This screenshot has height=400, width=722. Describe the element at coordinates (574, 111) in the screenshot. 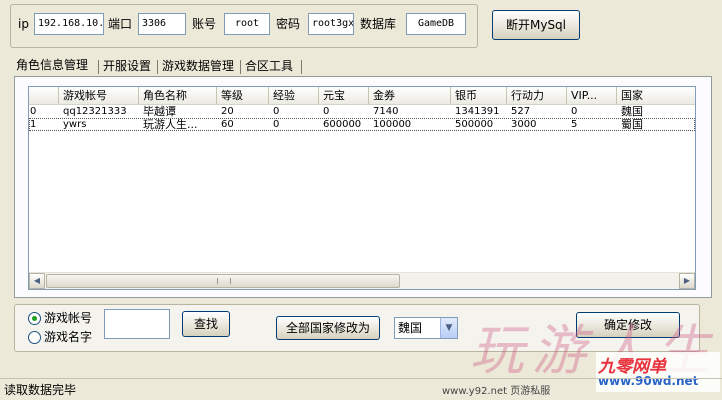

I see `cell-vip: 0` at that location.